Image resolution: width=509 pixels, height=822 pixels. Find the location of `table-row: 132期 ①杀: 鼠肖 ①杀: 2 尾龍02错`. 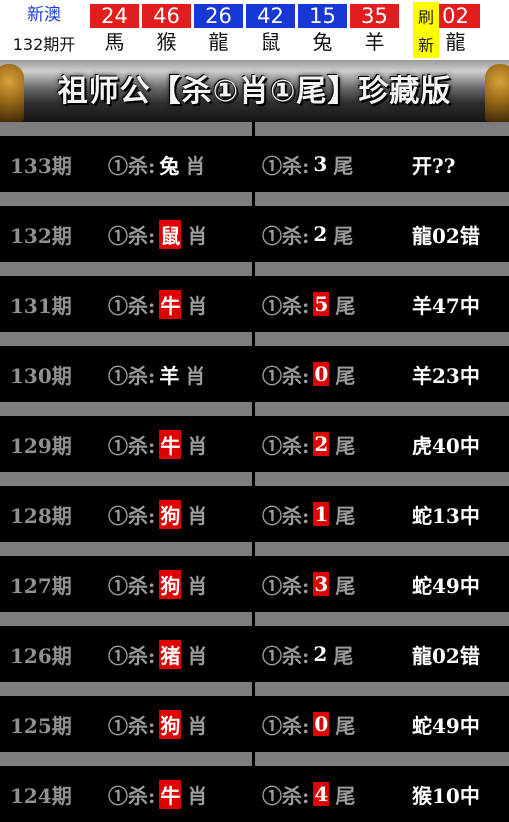

table-row: 132期 ①杀: 鼠肖 ①杀: 2 尾龍02错 is located at coordinates (254, 227).